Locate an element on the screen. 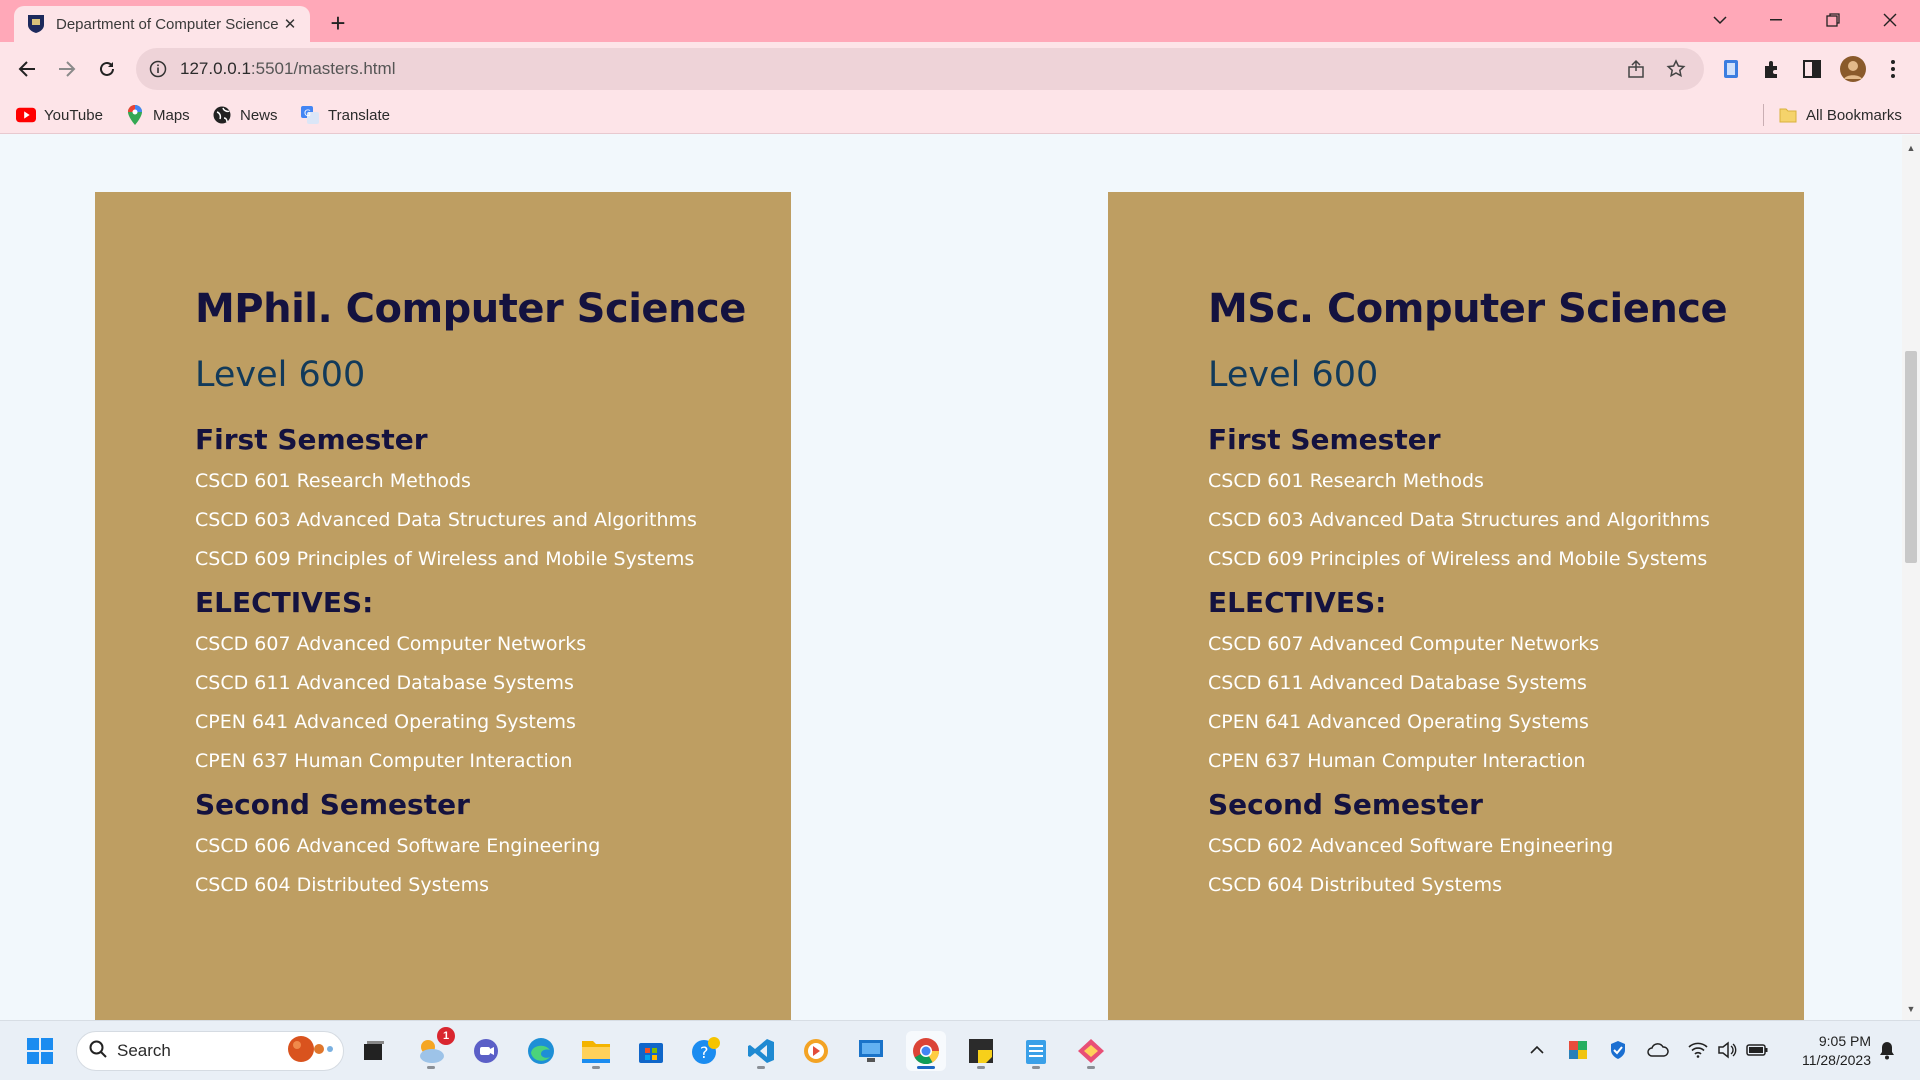 Image resolution: width=1920 pixels, height=1080 pixels. bookmark-label: YouTube is located at coordinates (73, 115).